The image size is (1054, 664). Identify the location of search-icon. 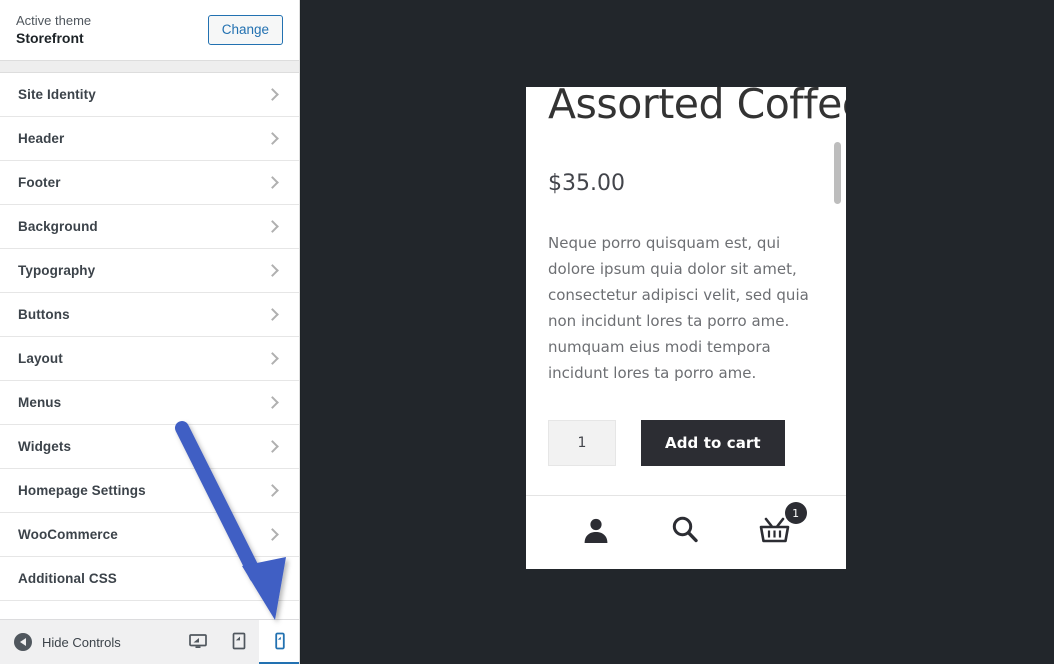
(685, 532).